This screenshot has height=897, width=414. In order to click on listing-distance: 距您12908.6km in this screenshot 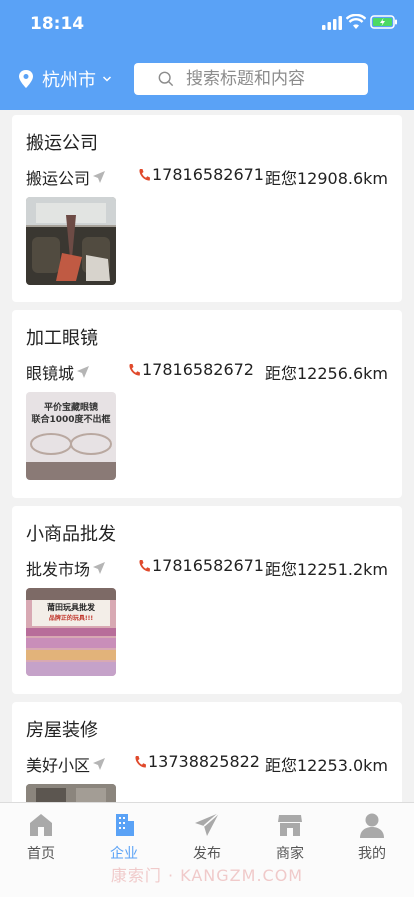, I will do `click(326, 178)`.